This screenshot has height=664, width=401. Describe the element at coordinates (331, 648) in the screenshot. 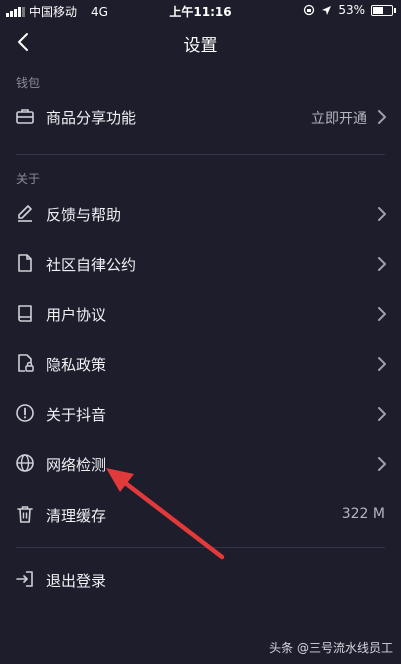

I see `watermark-text: 头条 @三号流水线员工` at that location.